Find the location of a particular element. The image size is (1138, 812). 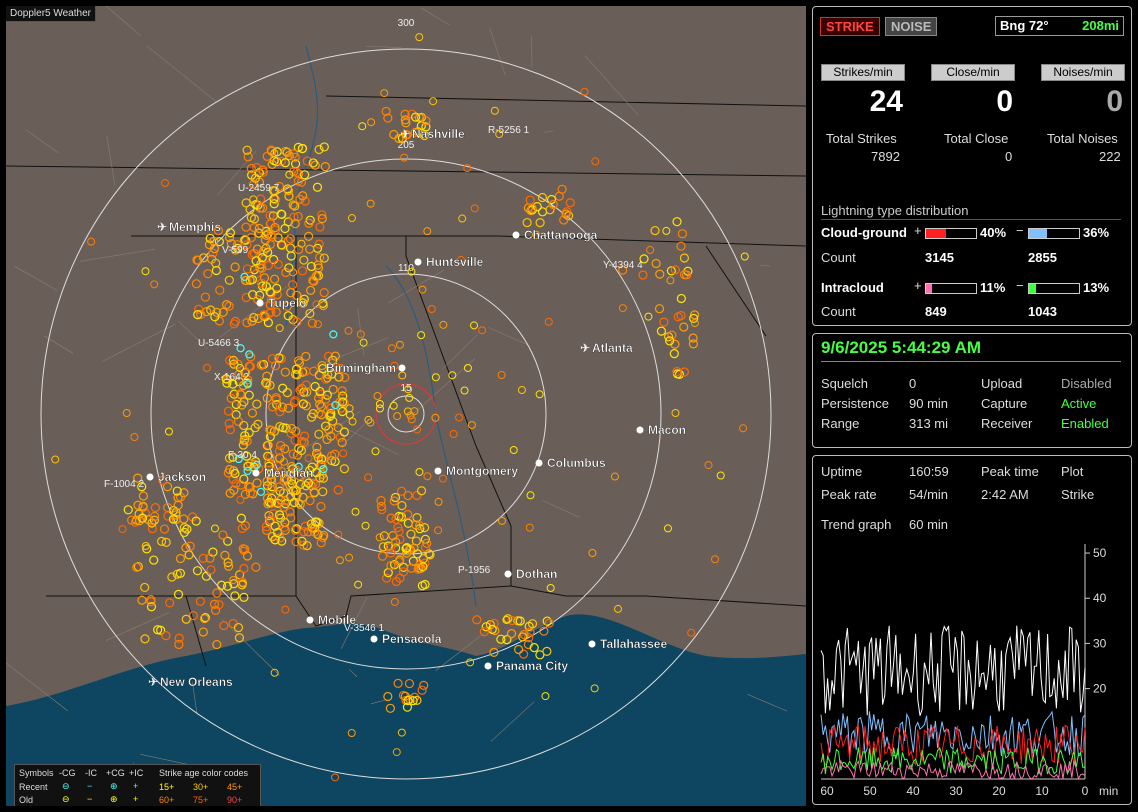

capture-value: Active is located at coordinates (1078, 403).